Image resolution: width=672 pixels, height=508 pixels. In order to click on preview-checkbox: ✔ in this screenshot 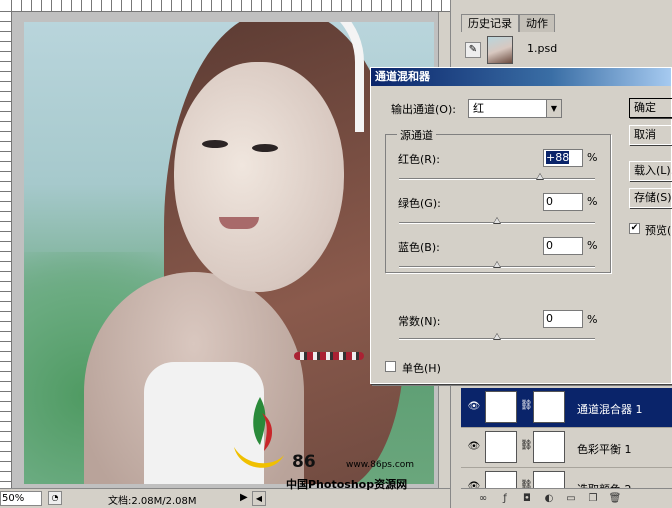, I will do `click(634, 228)`.